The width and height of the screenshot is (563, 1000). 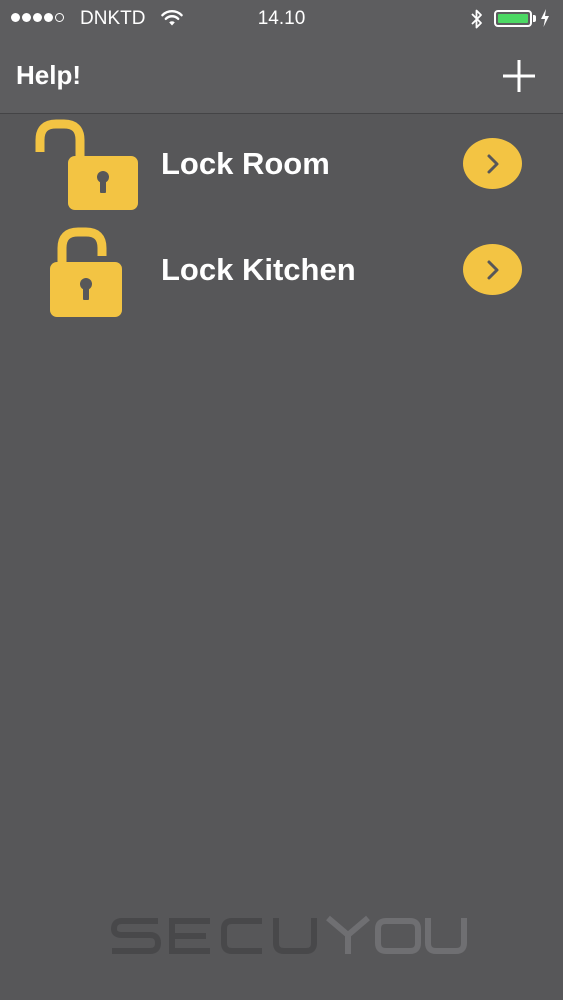 I want to click on battery-tip, so click(x=534, y=18).